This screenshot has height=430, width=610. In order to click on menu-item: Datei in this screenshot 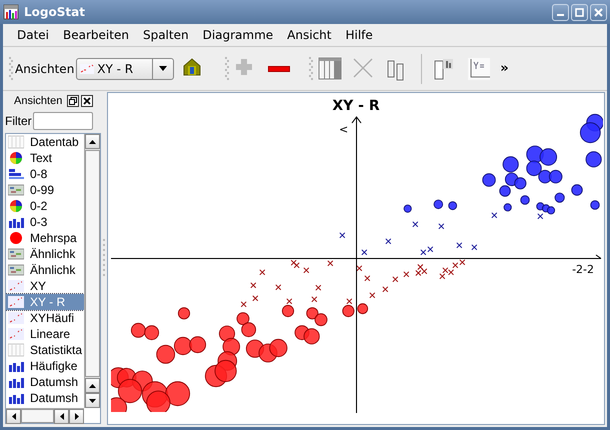, I will do `click(33, 35)`.